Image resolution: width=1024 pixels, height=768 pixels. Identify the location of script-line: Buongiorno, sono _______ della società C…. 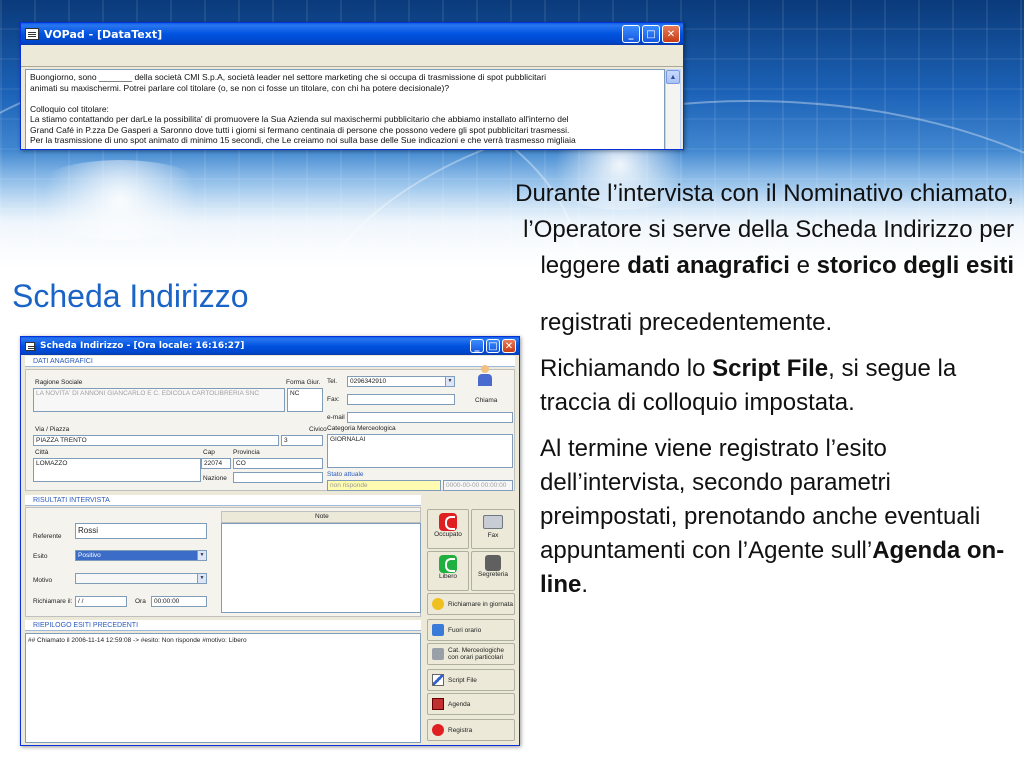
(288, 77).